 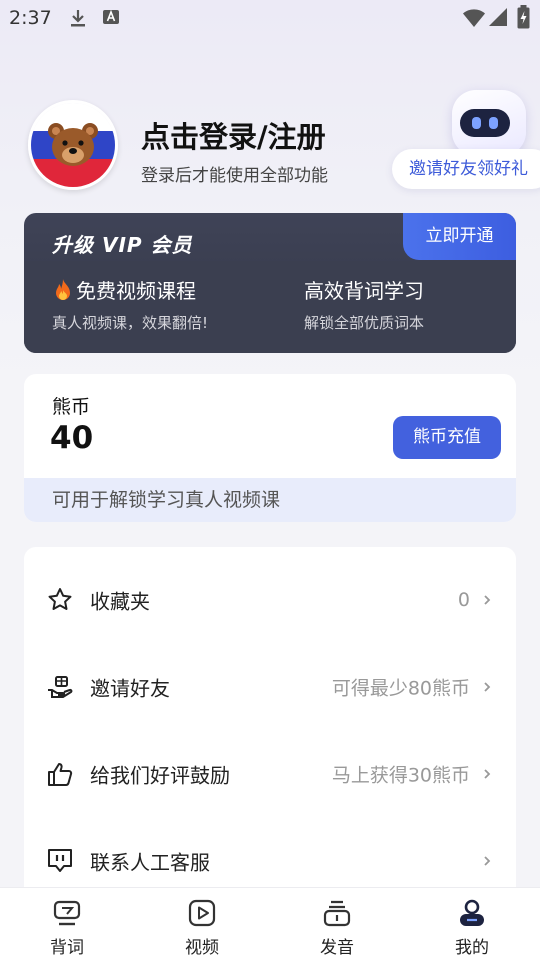 I want to click on status-time: 2:37, so click(x=30, y=18).